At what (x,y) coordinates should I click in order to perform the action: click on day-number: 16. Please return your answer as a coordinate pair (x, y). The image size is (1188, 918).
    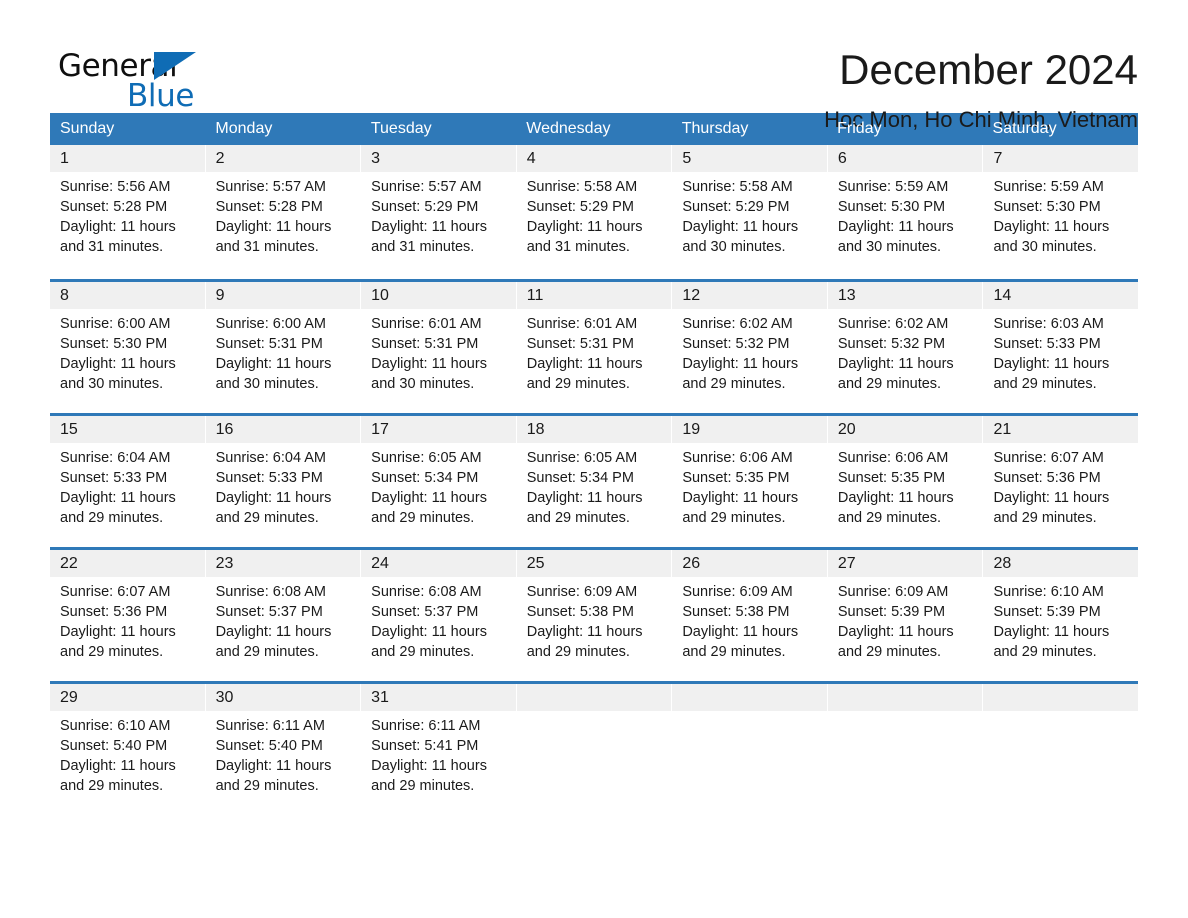
    Looking at the image, I should click on (284, 429).